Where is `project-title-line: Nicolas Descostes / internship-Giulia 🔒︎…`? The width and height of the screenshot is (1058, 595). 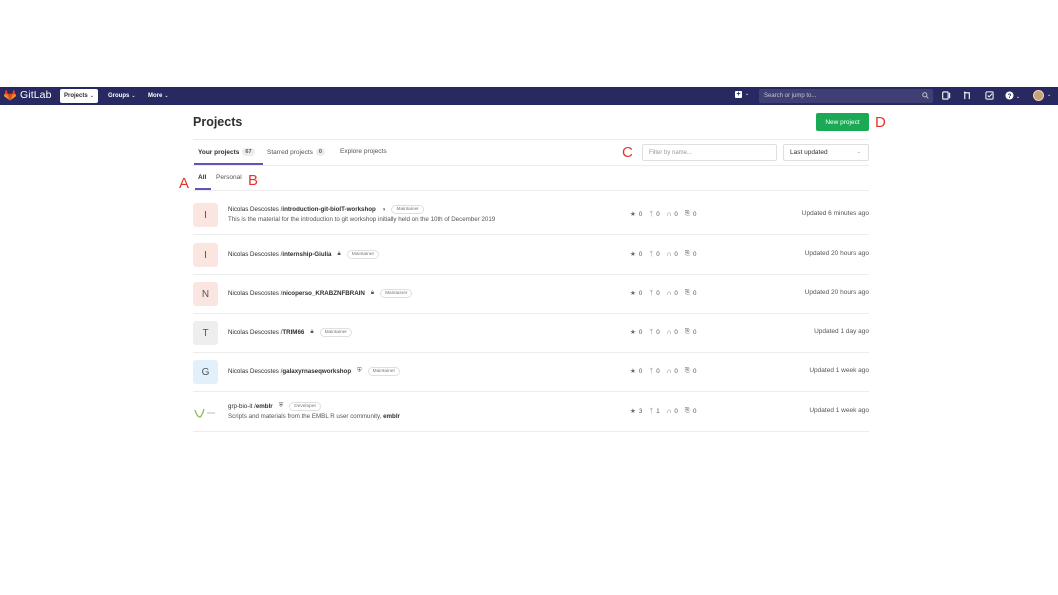
project-title-line: Nicolas Descostes / internship-Giulia 🔒︎… is located at coordinates (304, 254).